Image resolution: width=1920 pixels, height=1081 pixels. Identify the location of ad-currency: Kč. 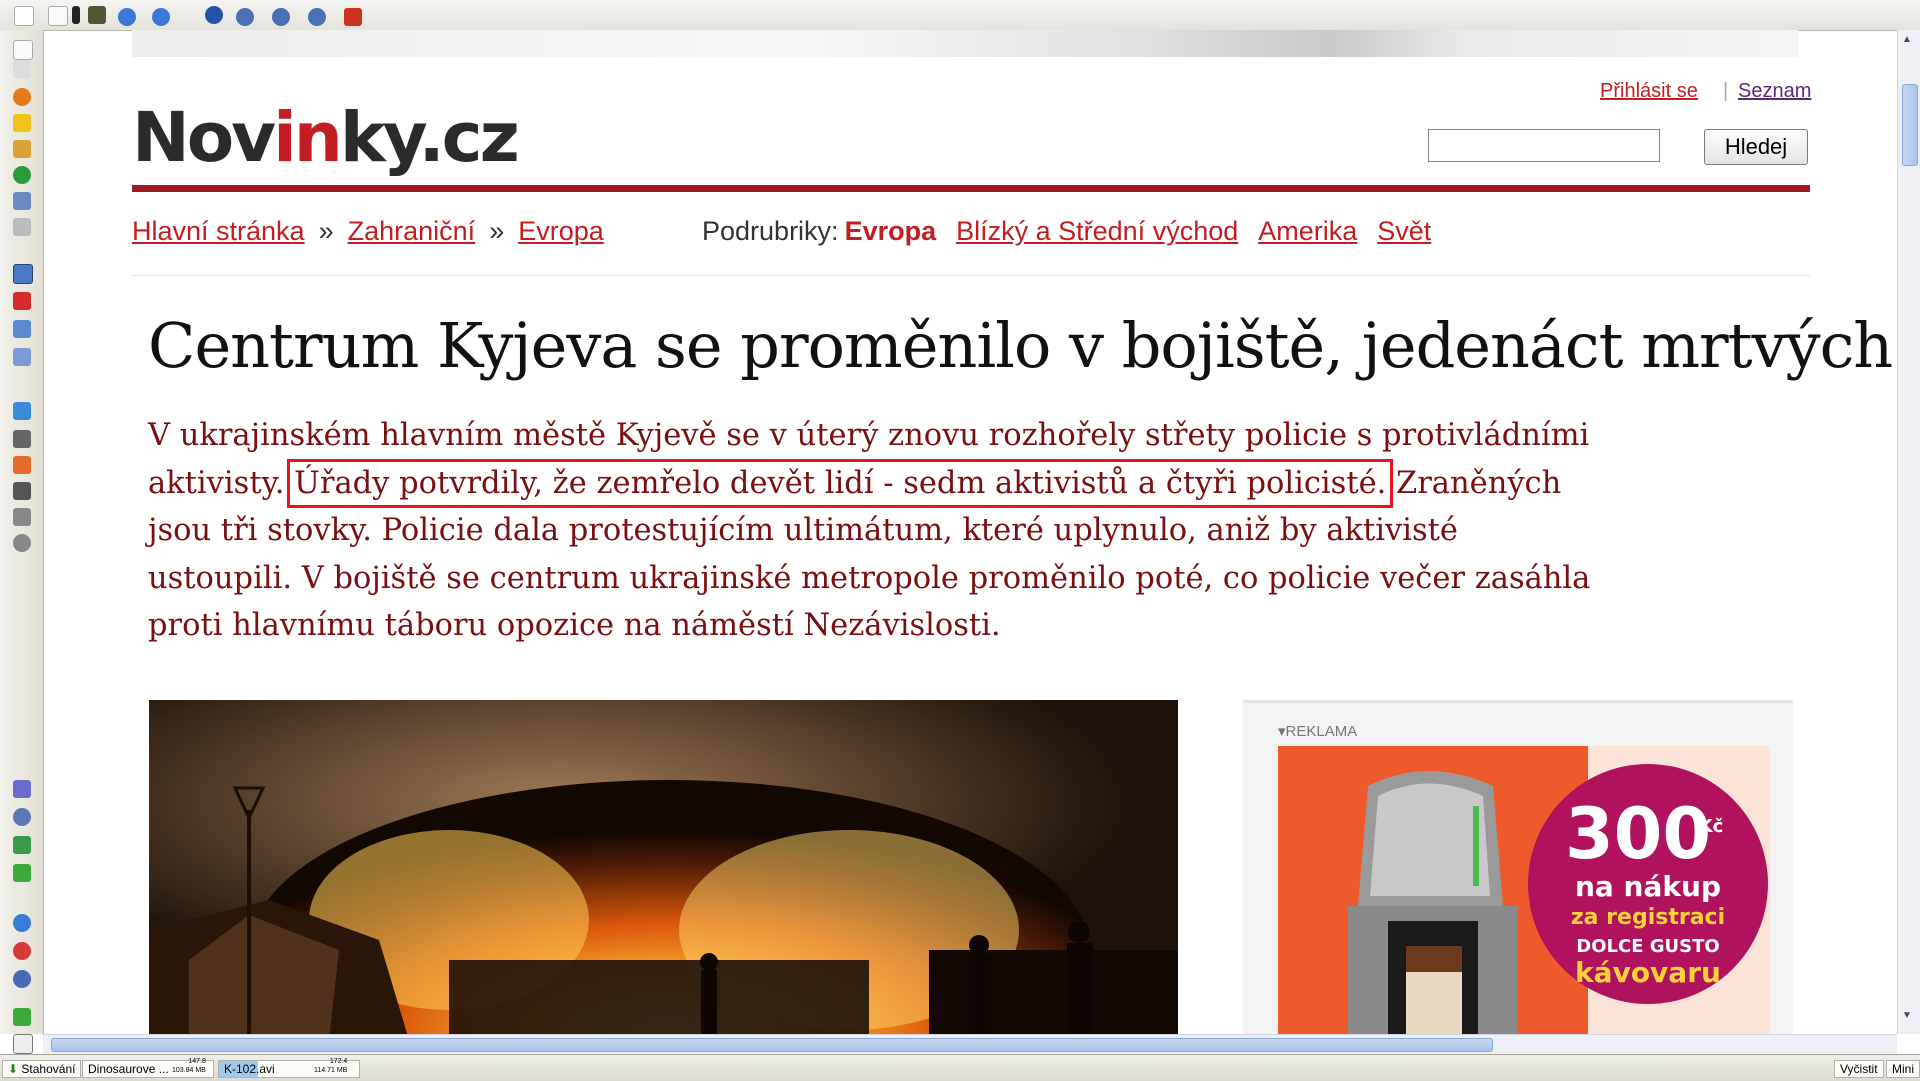
(1711, 826).